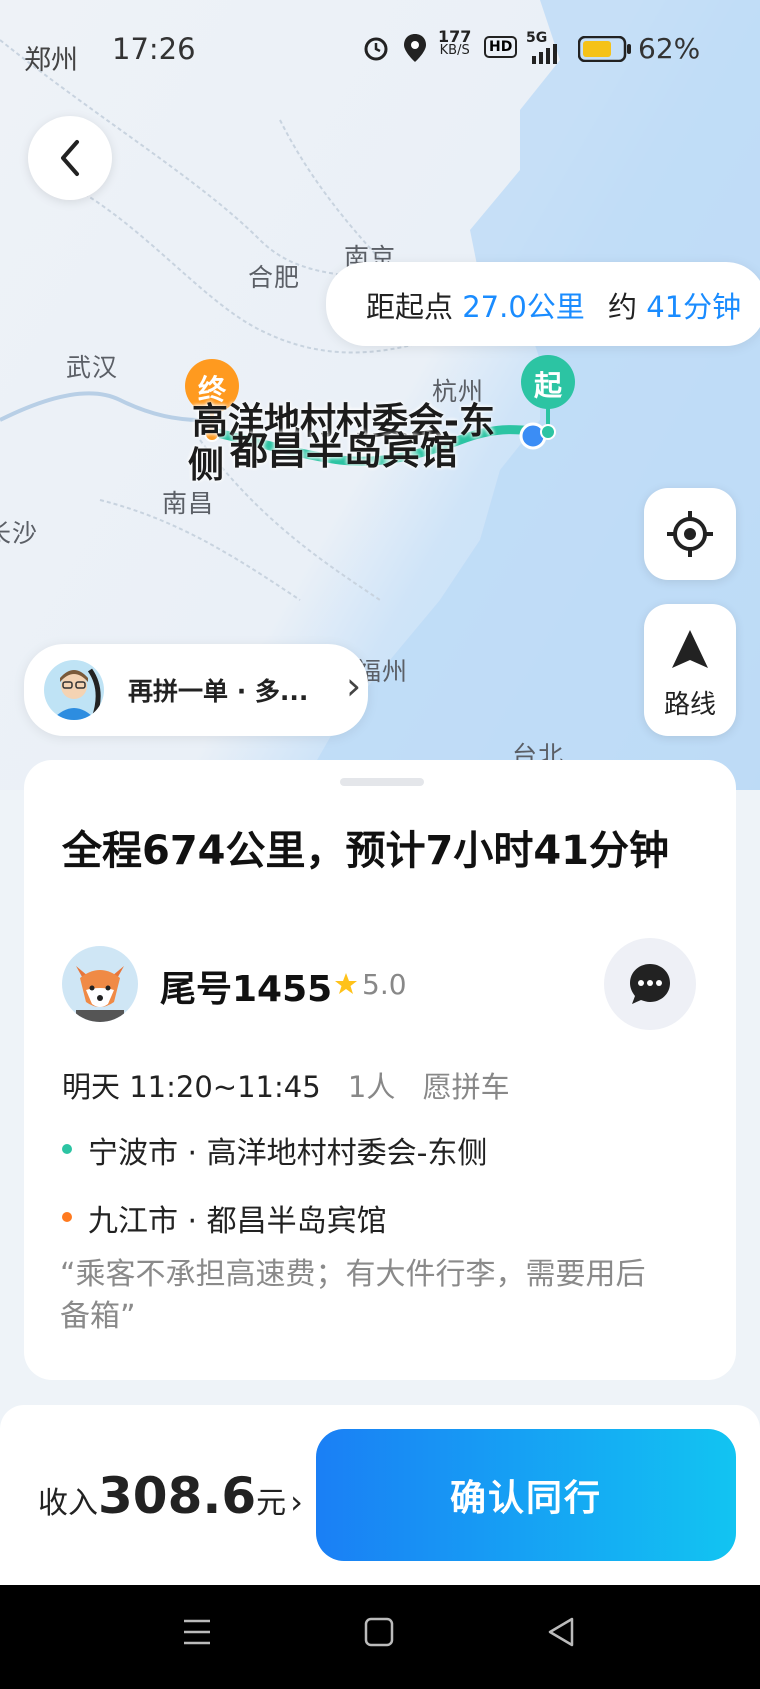 This screenshot has width=760, height=1689. What do you see at coordinates (271, 1503) in the screenshot?
I see `income-unit: 元` at bounding box center [271, 1503].